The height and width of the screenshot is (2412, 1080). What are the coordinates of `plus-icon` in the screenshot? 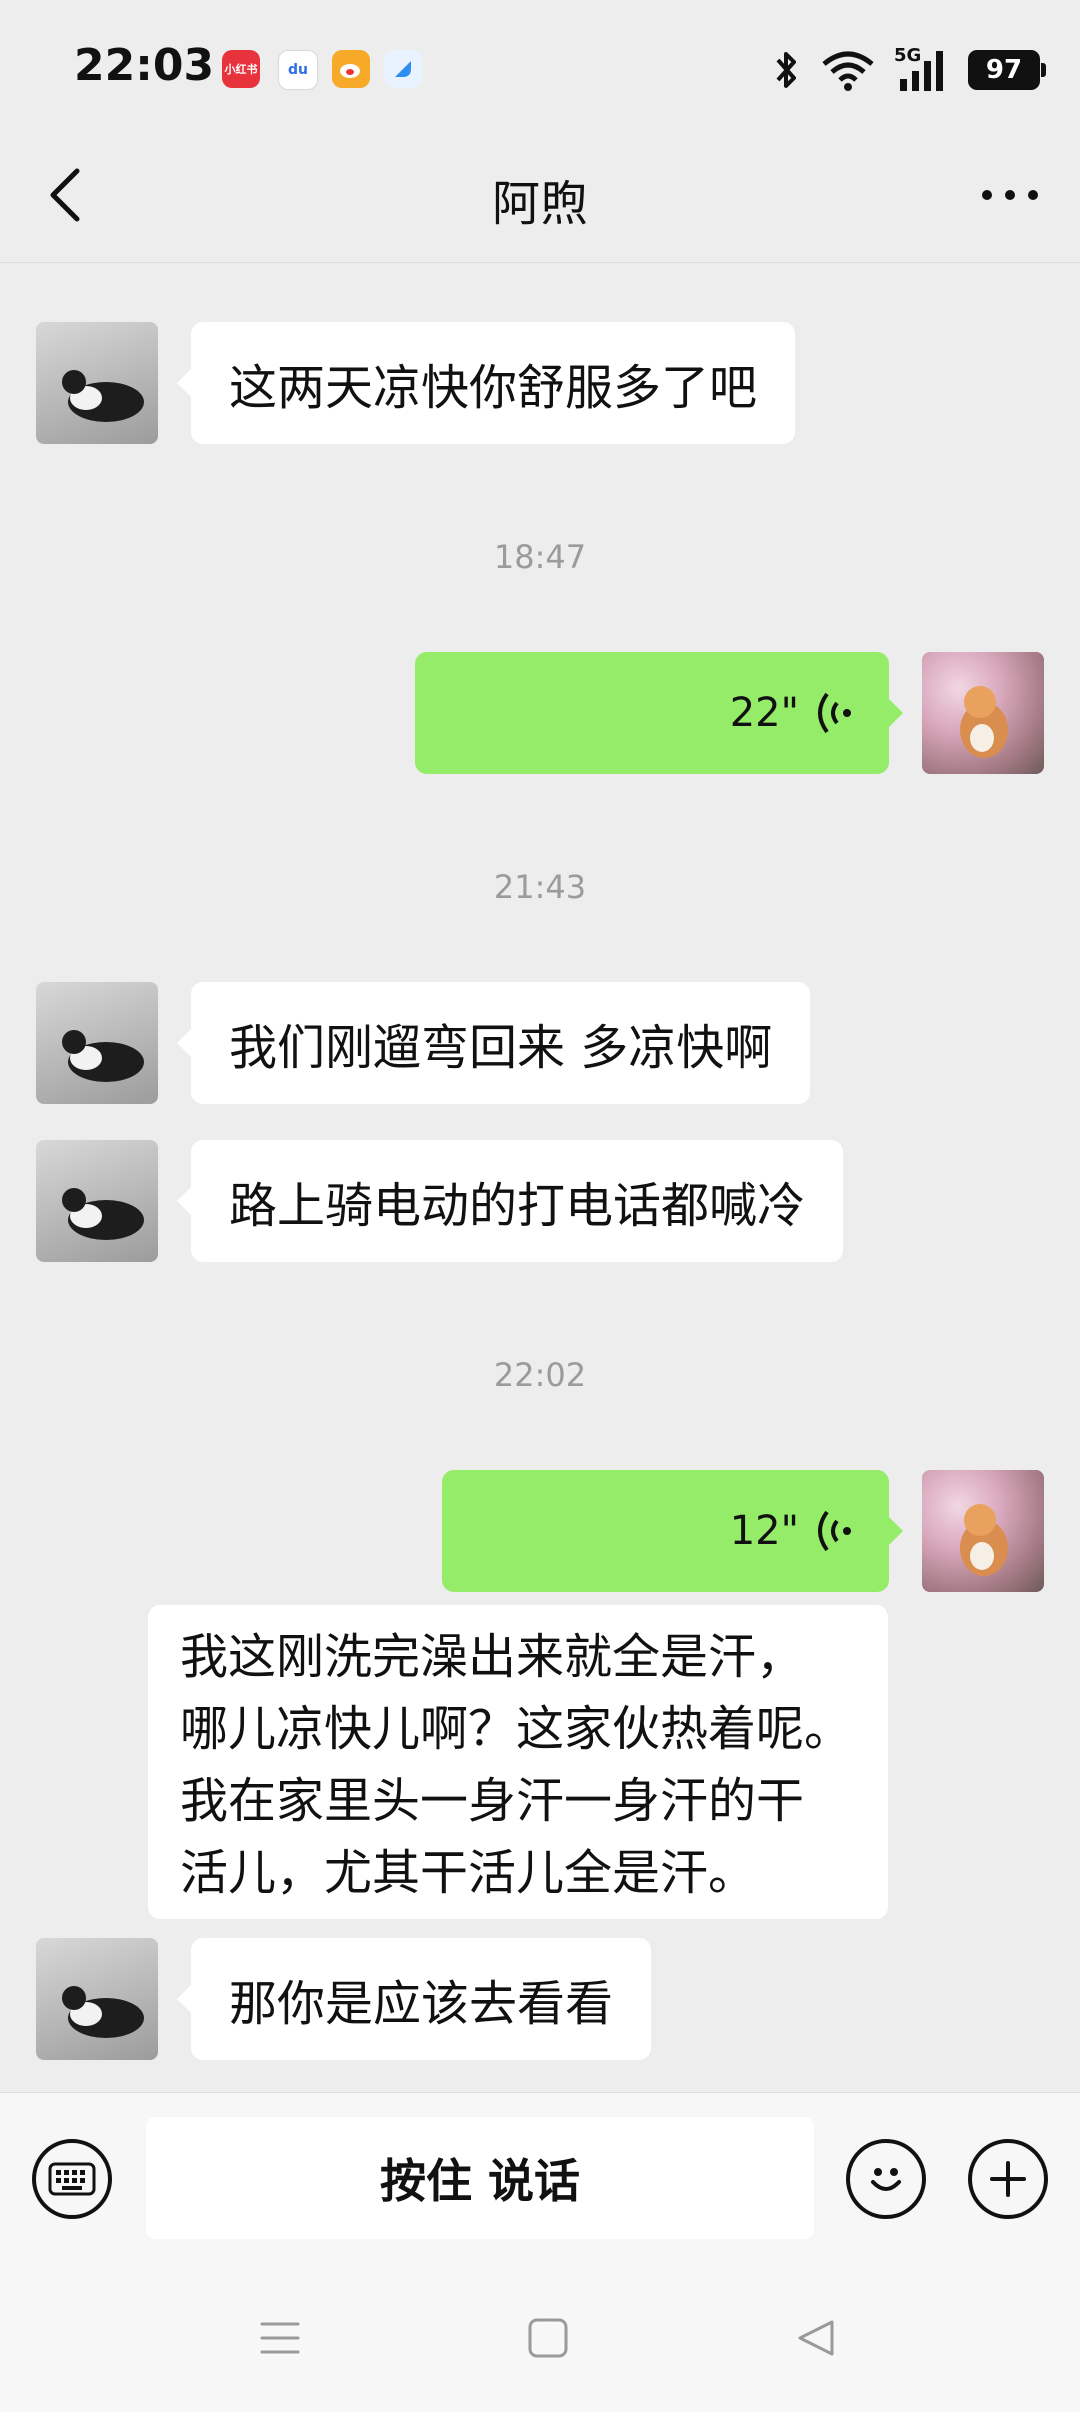 It's located at (1008, 2179).